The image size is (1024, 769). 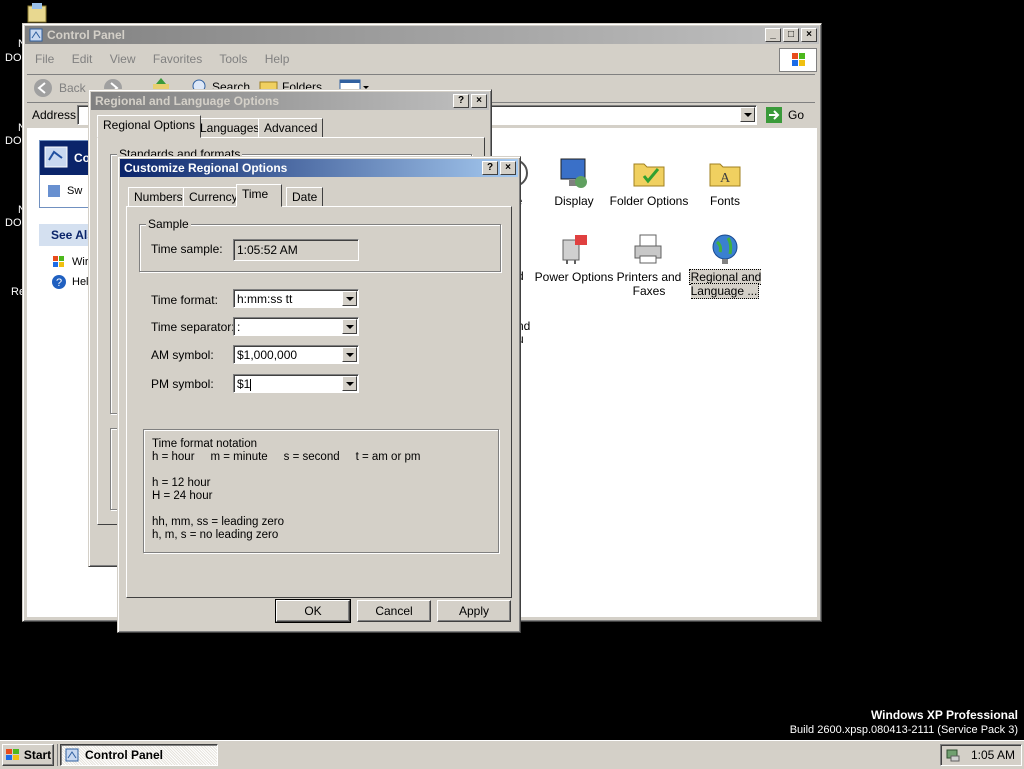 What do you see at coordinates (12, 754) in the screenshot?
I see `windows-flag-icon` at bounding box center [12, 754].